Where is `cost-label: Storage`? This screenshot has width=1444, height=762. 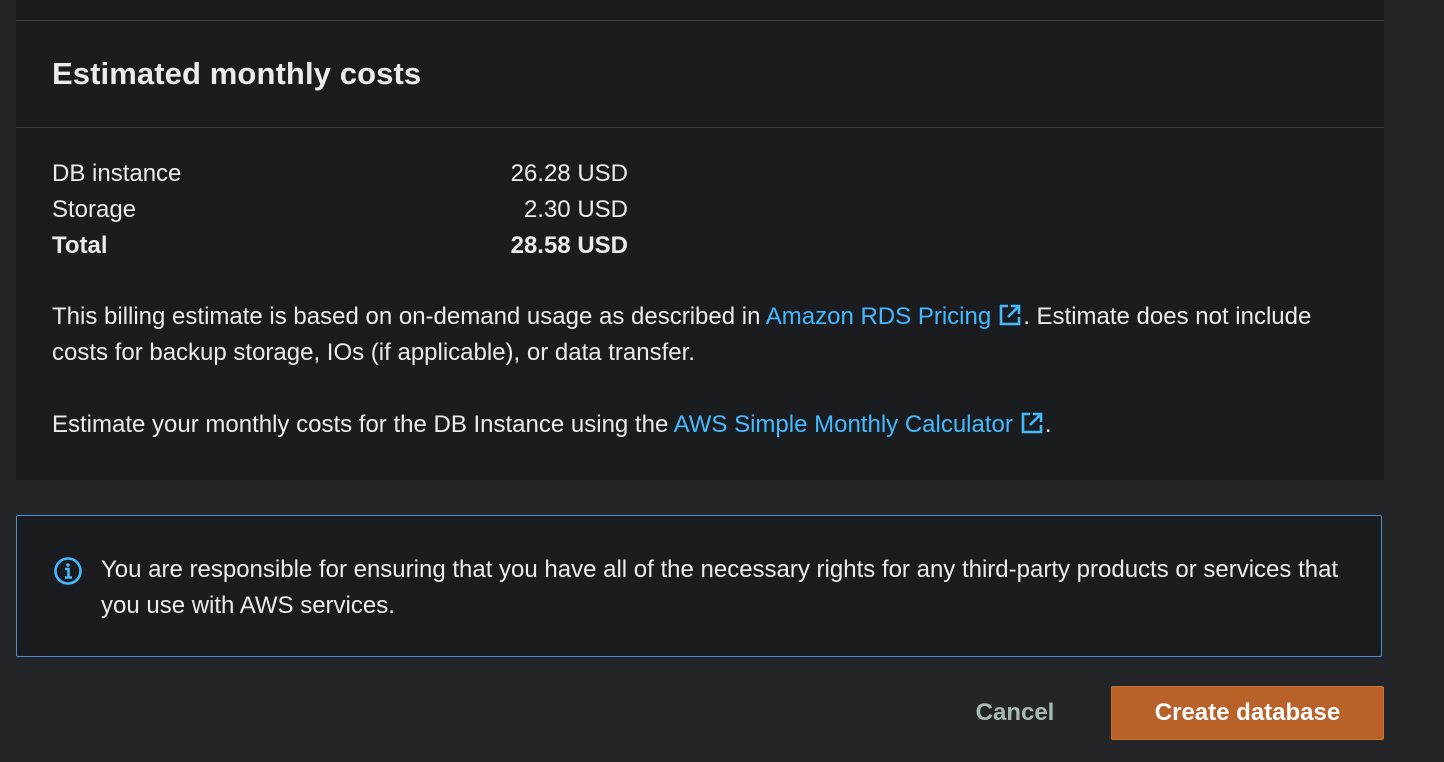 cost-label: Storage is located at coordinates (94, 209).